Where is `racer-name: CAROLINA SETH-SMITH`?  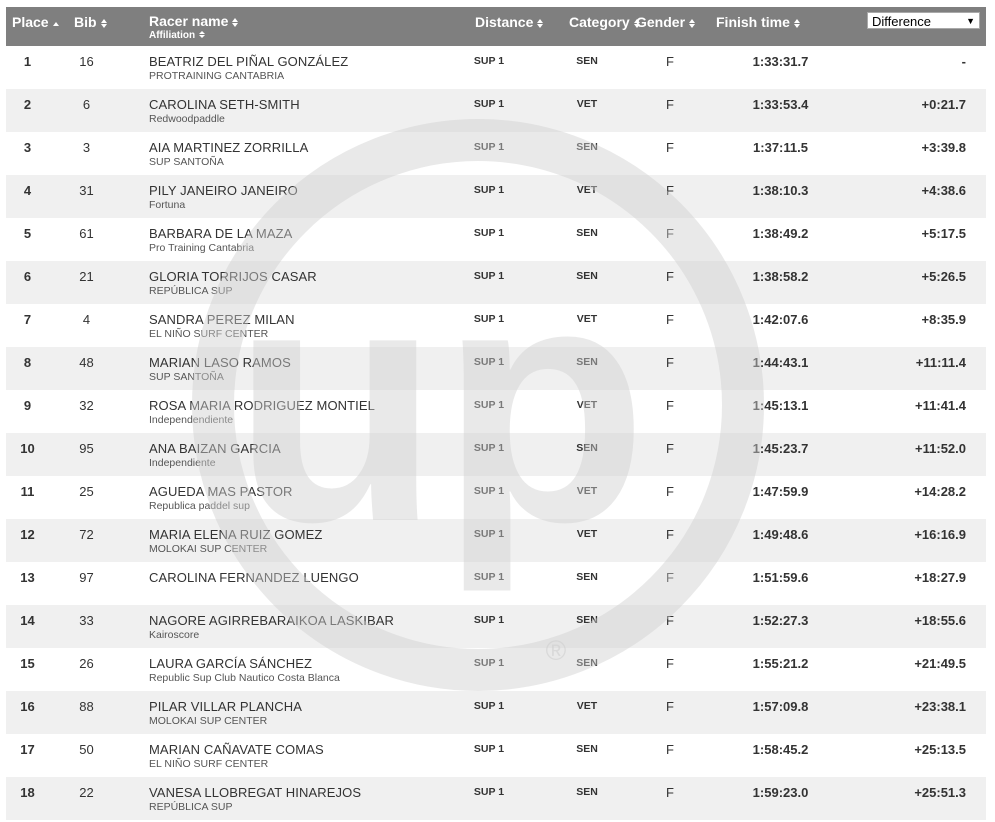
racer-name: CAROLINA SETH-SMITH is located at coordinates (289, 104).